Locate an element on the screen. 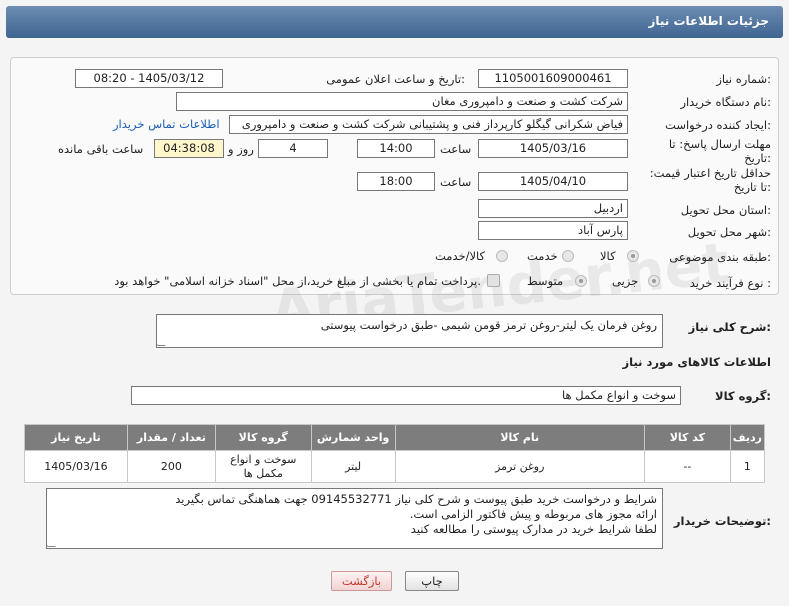 This screenshot has height=606, width=789. treasury-payment-checkbox is located at coordinates (493, 280).